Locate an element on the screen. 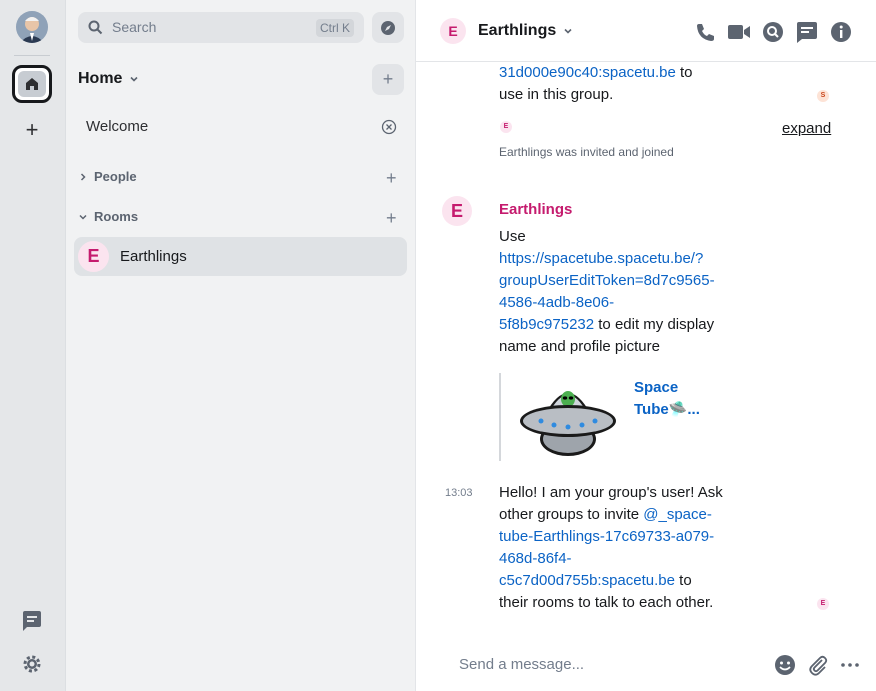  search-button: Search Ctrl K is located at coordinates (221, 27).